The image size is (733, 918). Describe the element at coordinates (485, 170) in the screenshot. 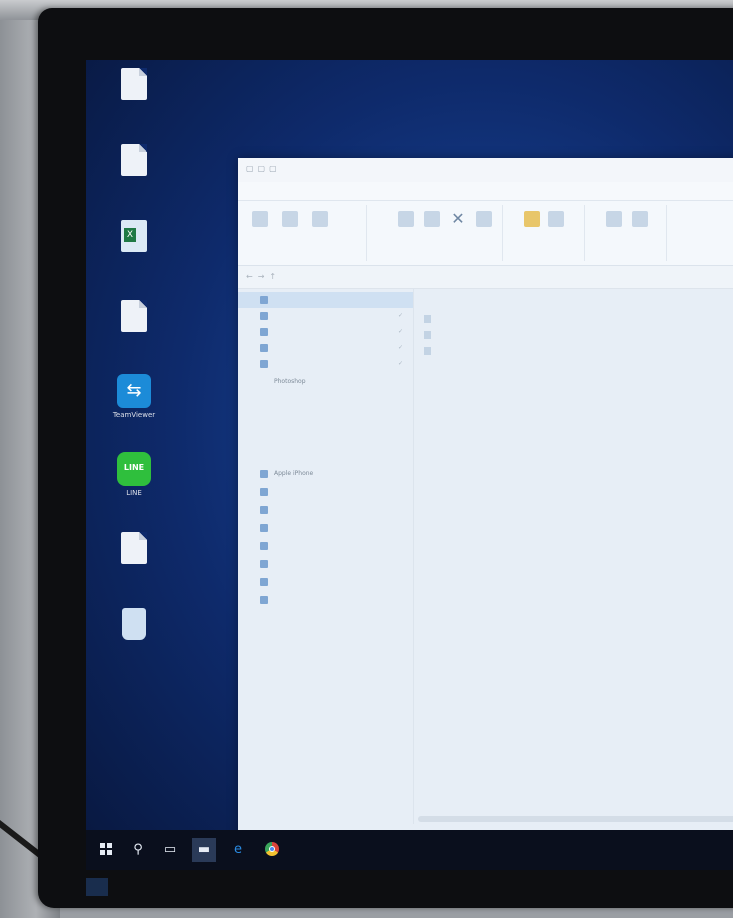

I see `window-titlebar: ▢▢▢` at that location.